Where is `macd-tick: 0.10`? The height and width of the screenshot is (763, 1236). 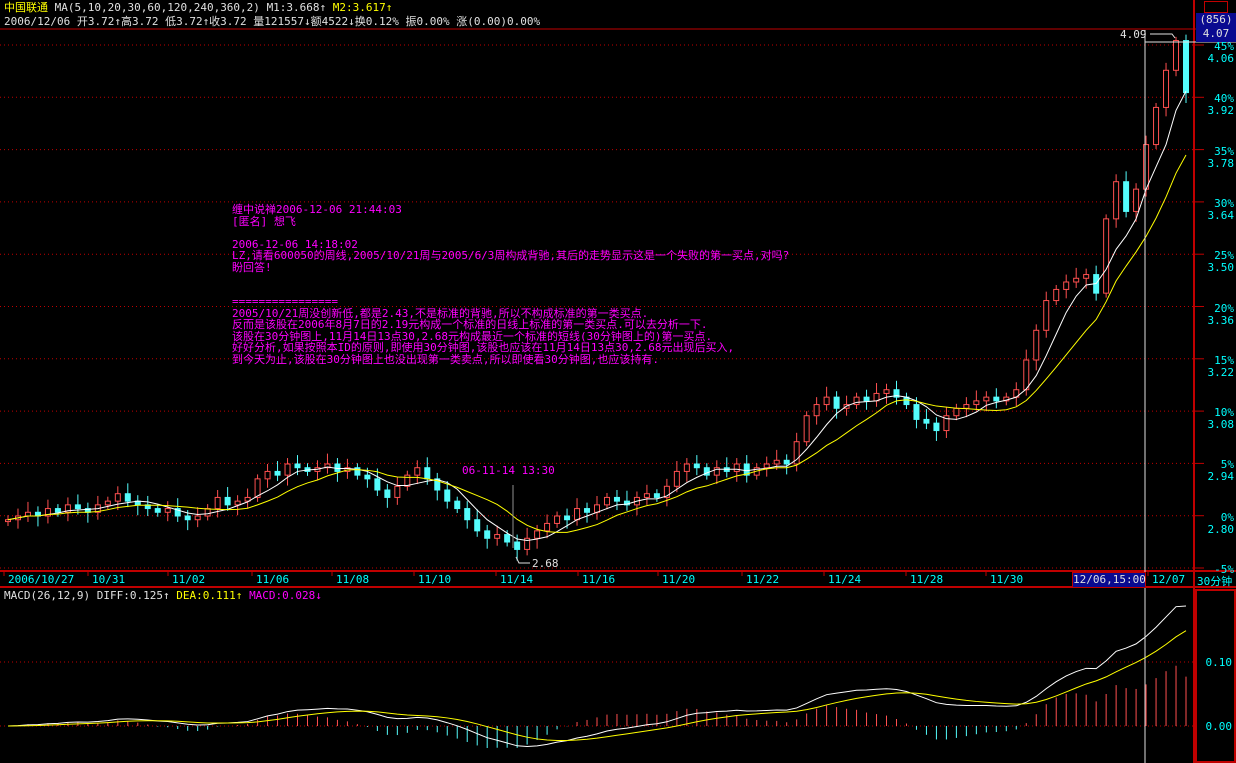
macd-tick: 0.10 is located at coordinates (1219, 662).